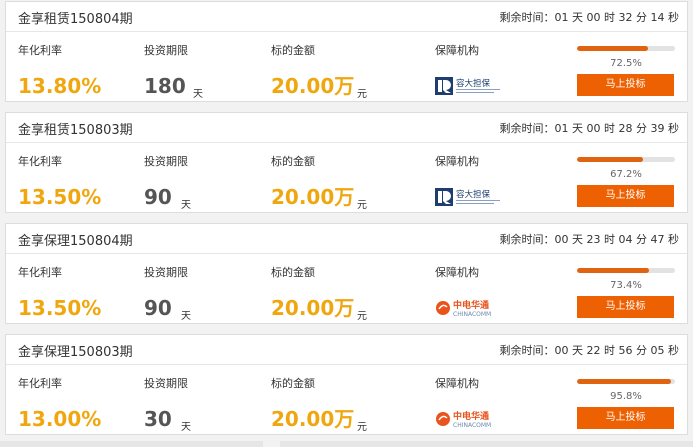  What do you see at coordinates (165, 86) in the screenshot?
I see `term-value: 180` at bounding box center [165, 86].